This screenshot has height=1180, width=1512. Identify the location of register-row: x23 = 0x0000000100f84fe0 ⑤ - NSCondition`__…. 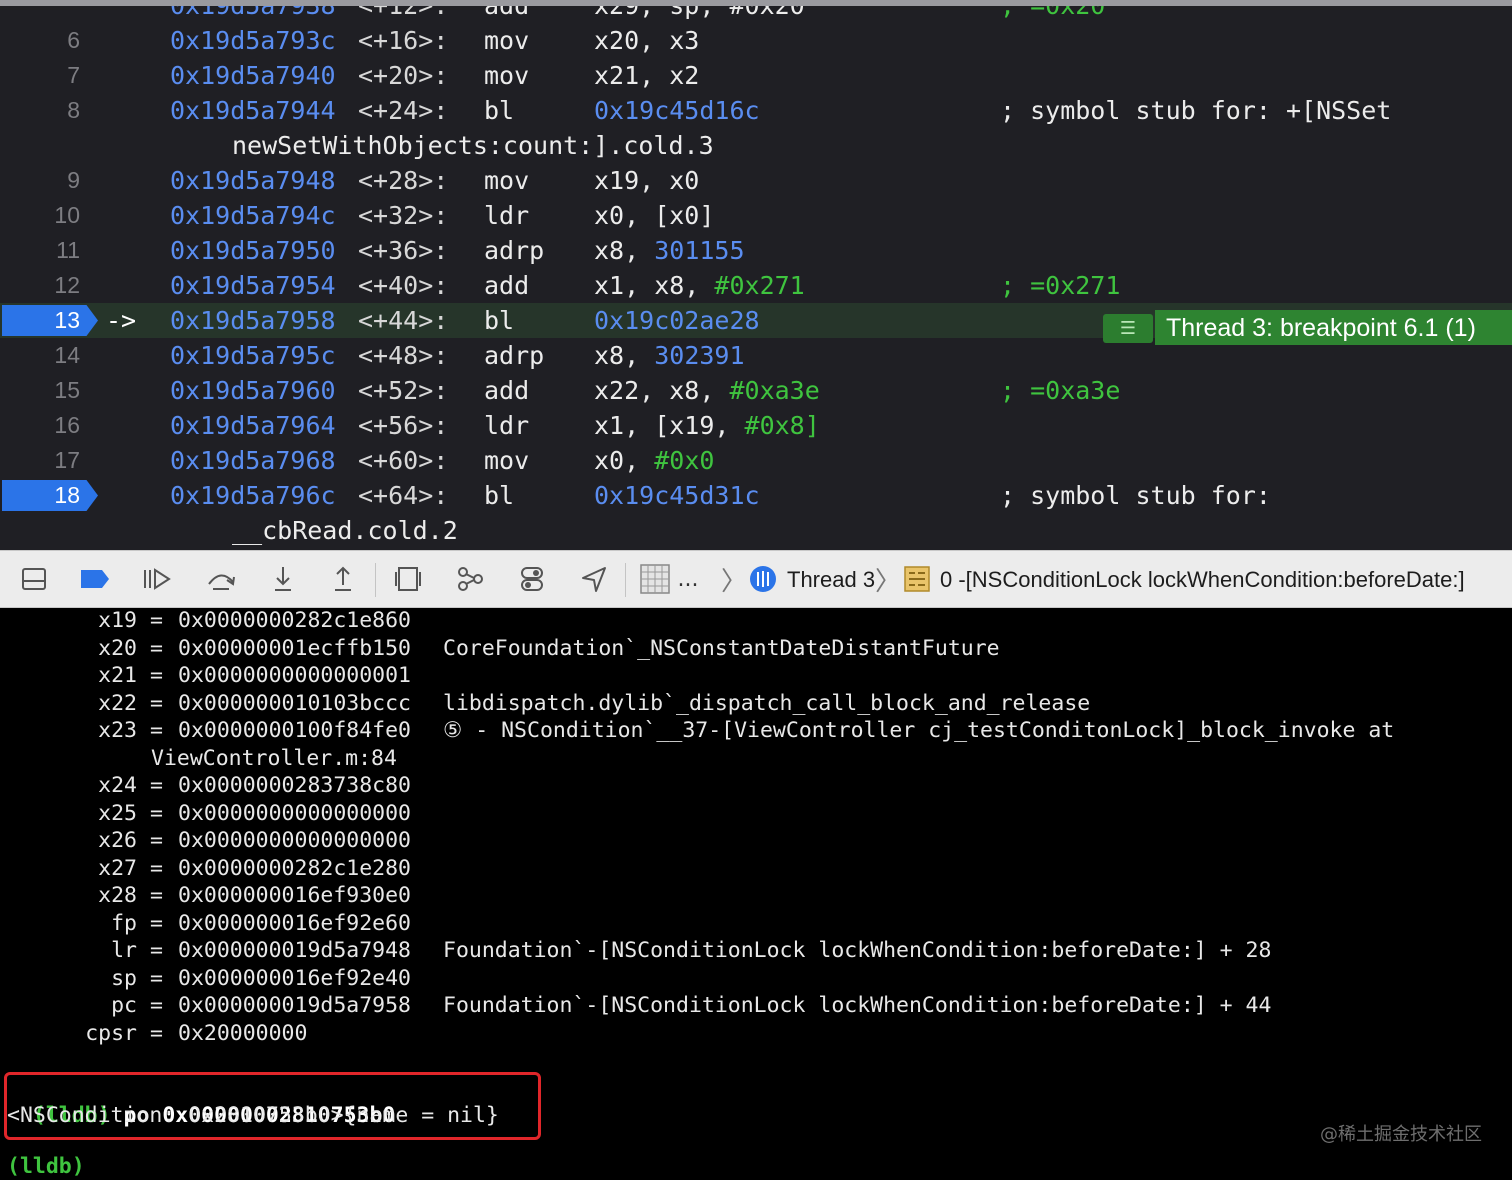
(756, 730).